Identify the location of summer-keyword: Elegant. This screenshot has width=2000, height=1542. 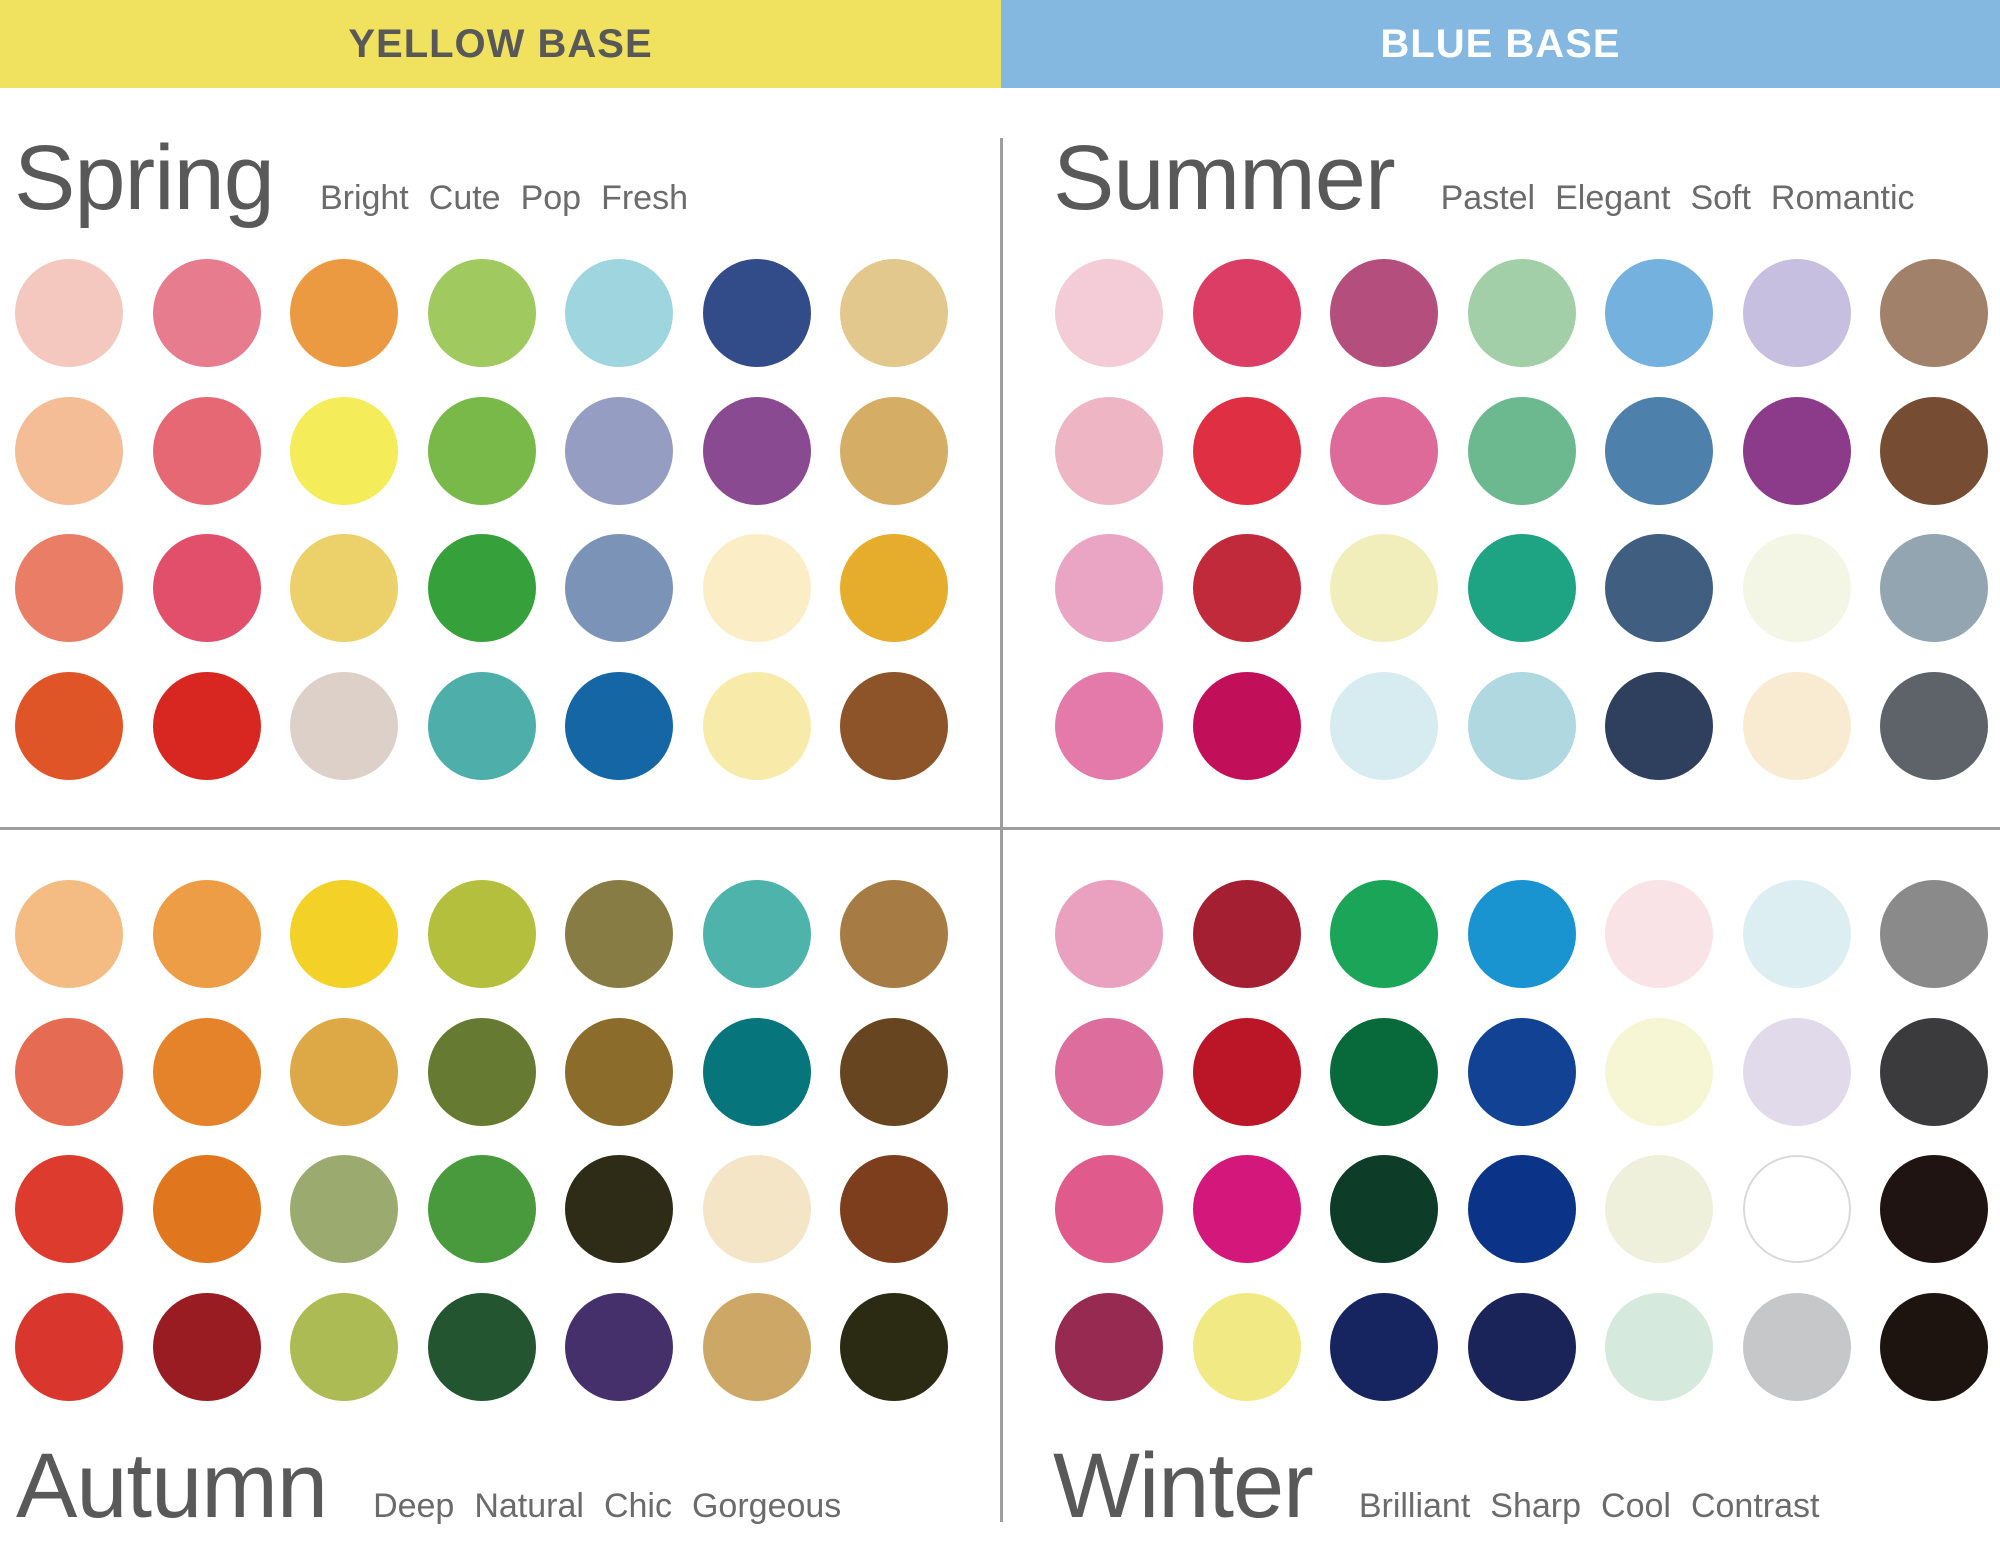
(1613, 198).